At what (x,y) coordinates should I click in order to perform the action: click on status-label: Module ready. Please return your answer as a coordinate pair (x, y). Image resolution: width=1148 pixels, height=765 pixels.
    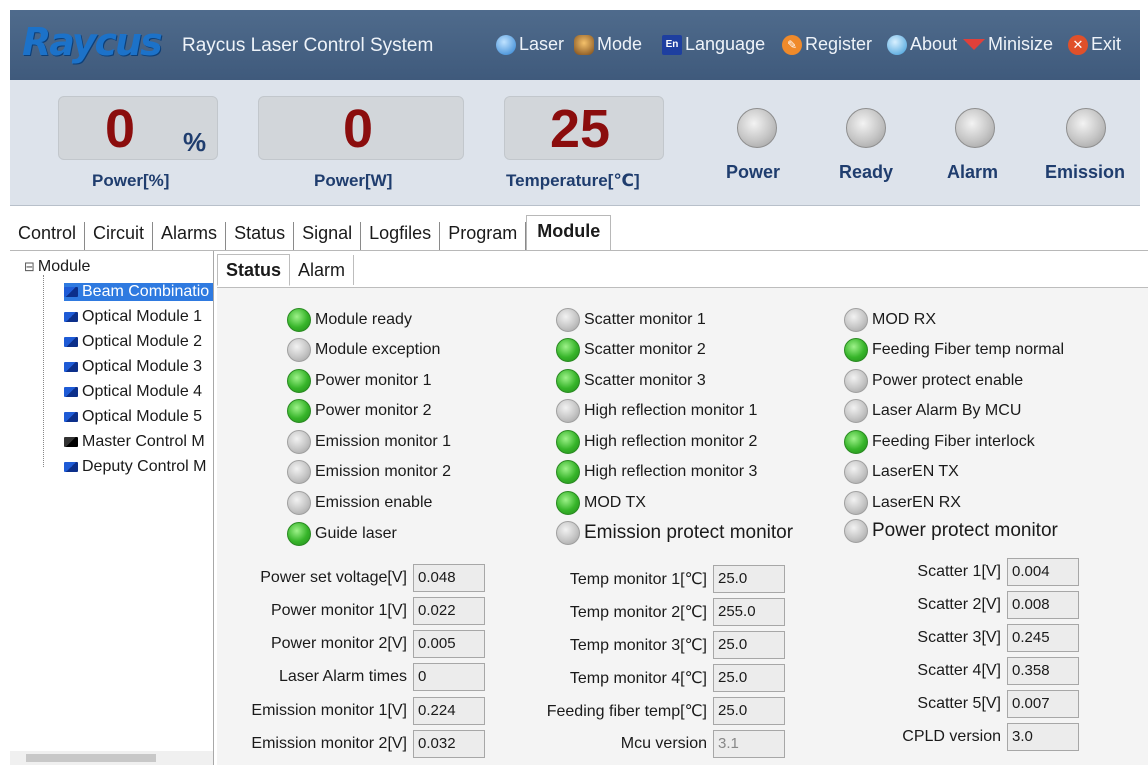
    Looking at the image, I should click on (363, 319).